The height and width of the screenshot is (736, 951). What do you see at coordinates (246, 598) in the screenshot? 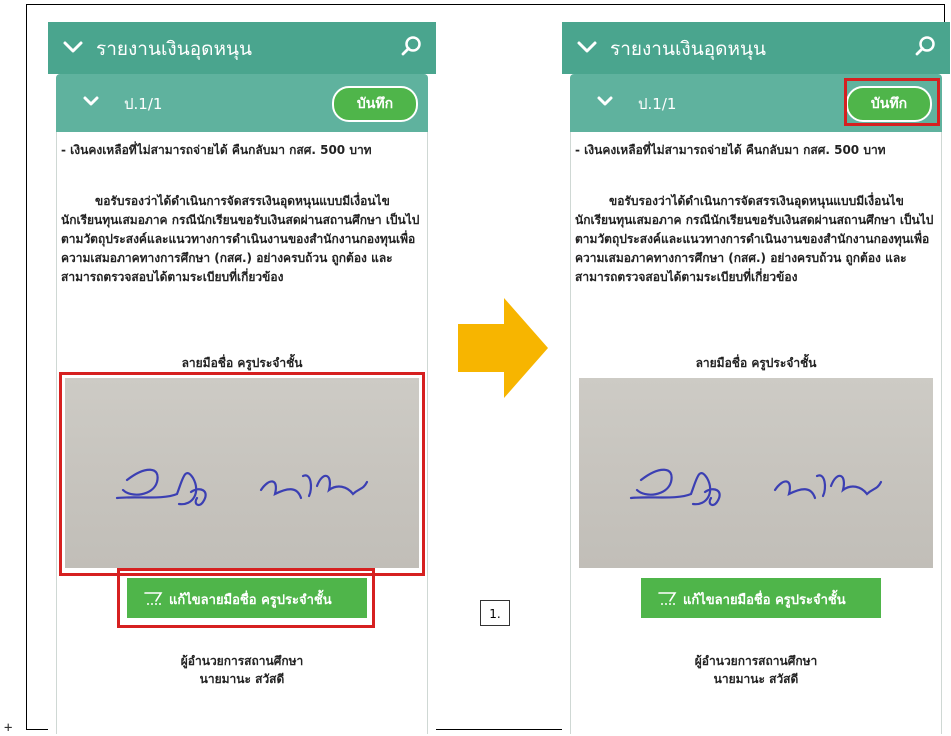
I see `highlight-edit-button` at bounding box center [246, 598].